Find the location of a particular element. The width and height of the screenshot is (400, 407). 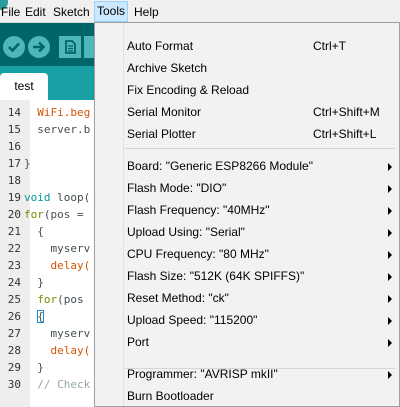

code-line: WiFi.beg is located at coordinates (57, 112).